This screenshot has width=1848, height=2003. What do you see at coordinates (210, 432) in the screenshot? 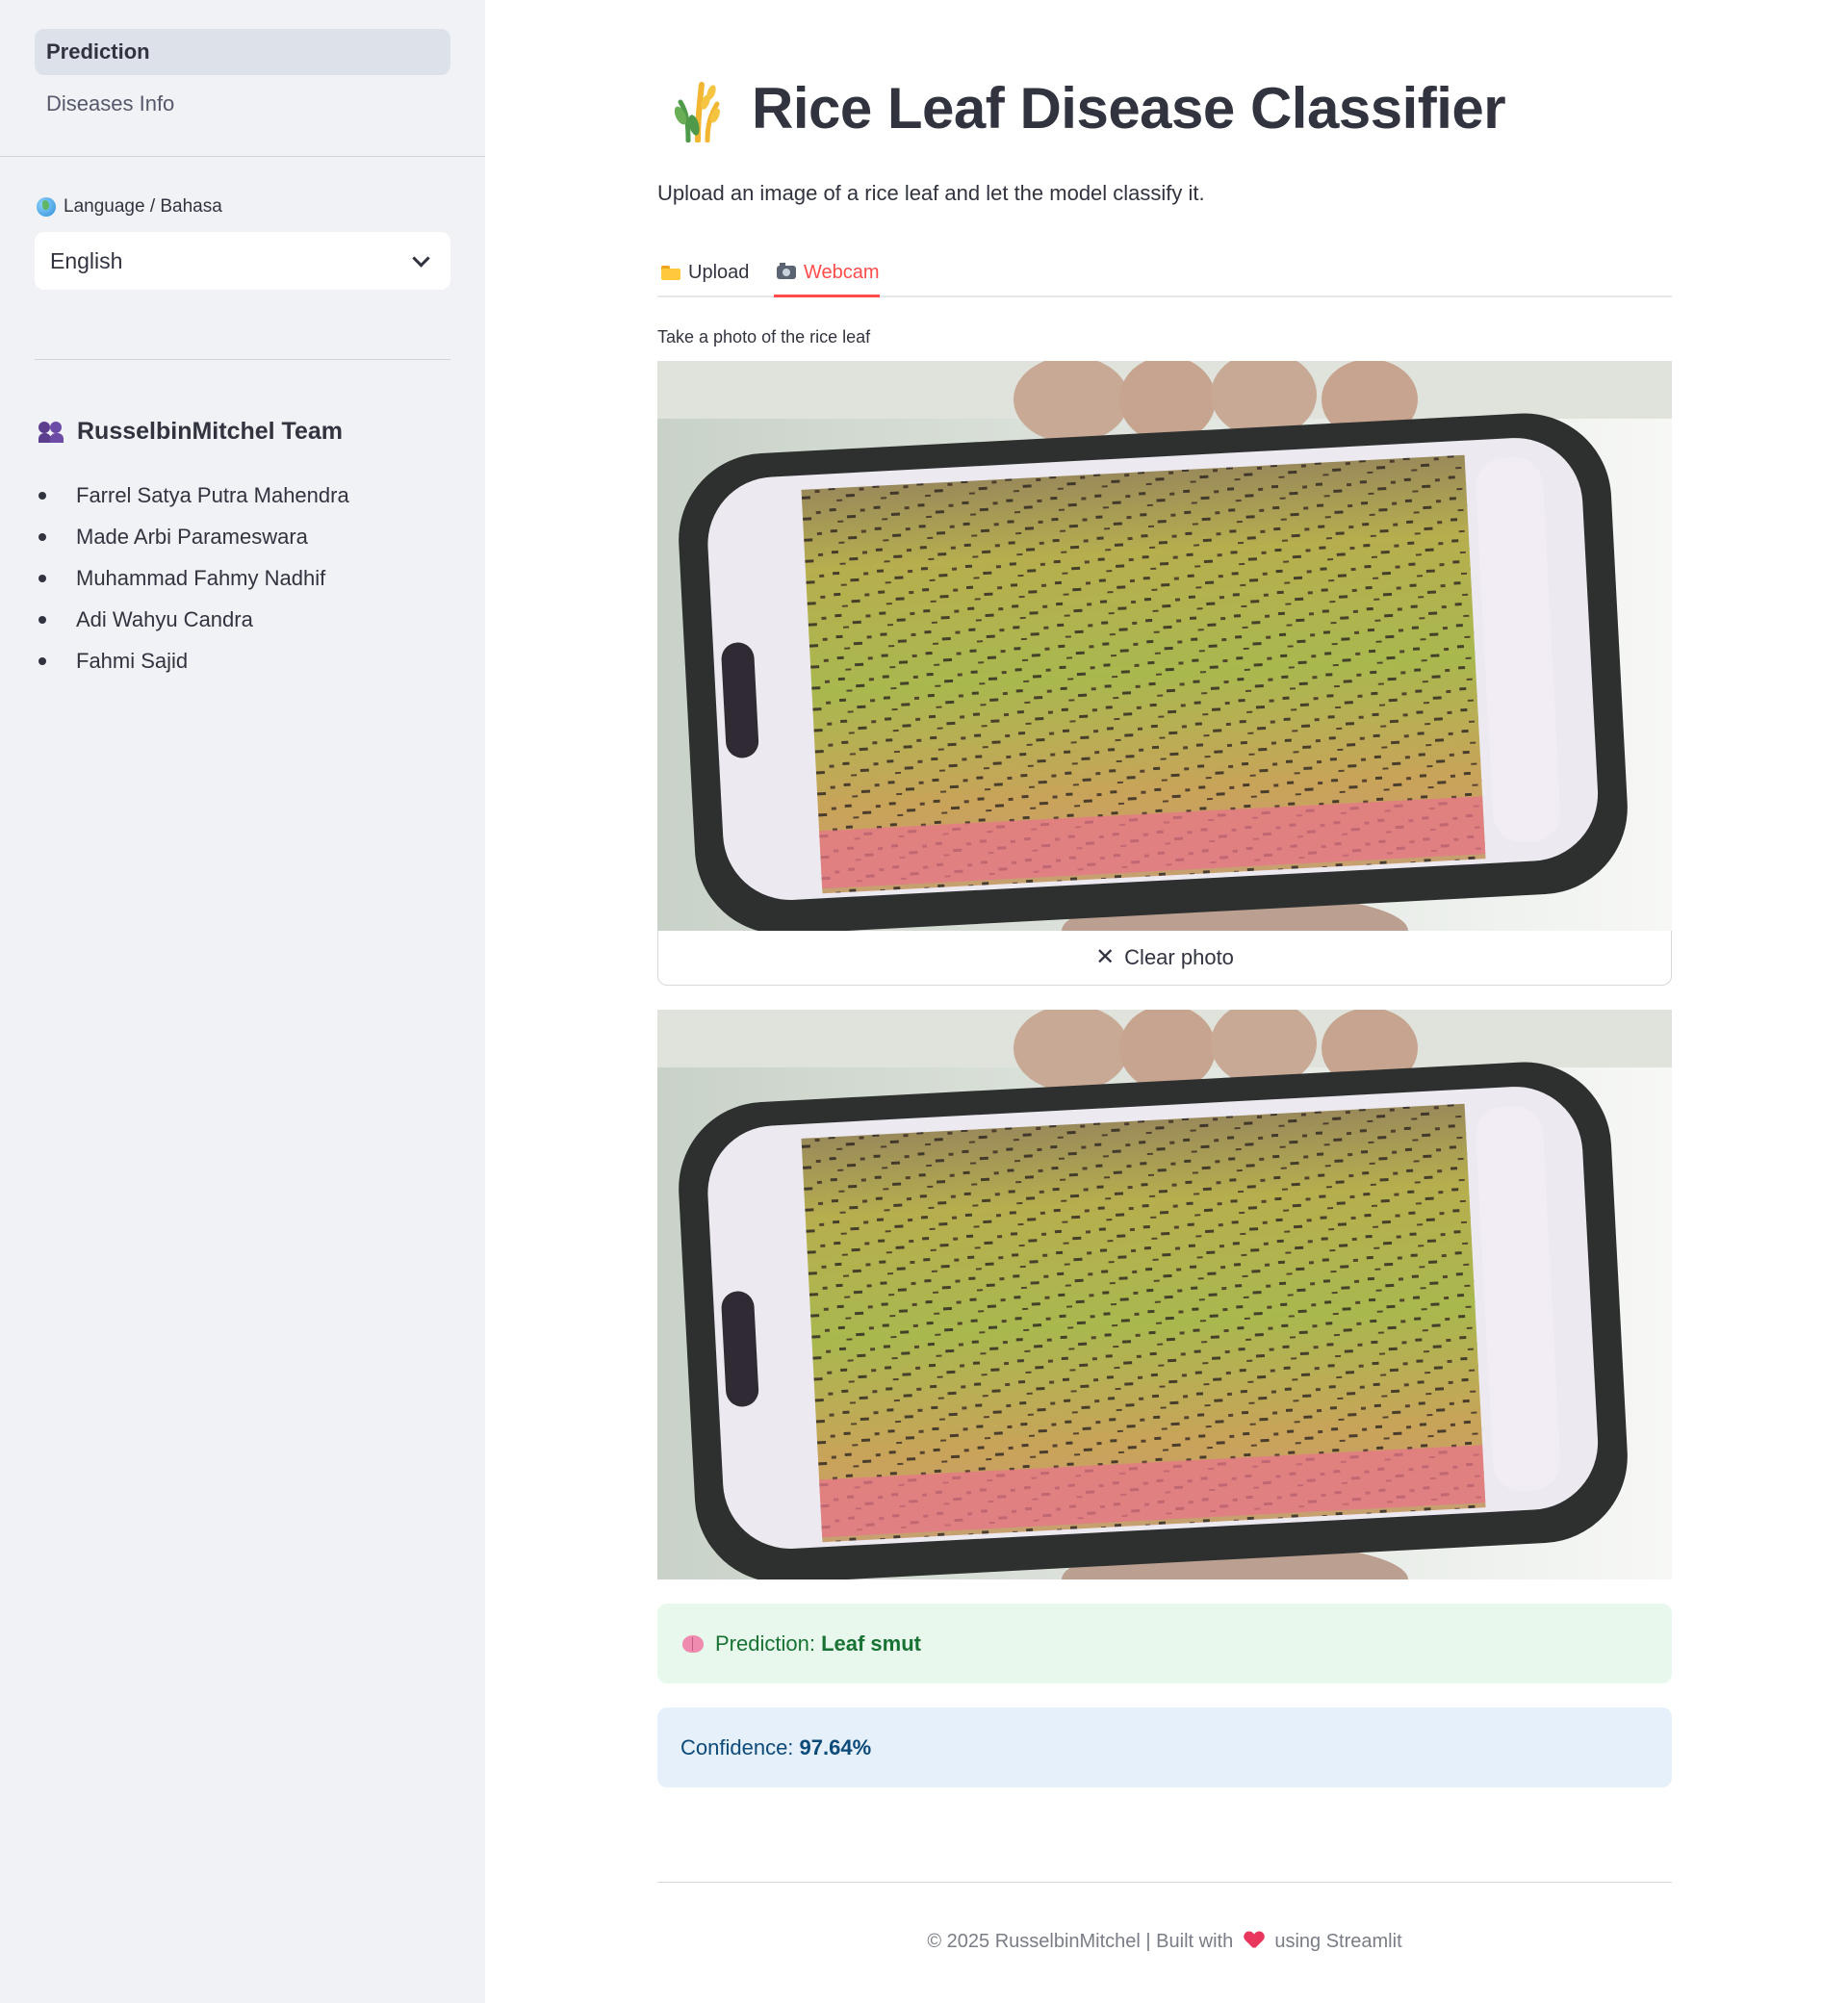
I see `team-title: RusselbinMitchel Team` at bounding box center [210, 432].